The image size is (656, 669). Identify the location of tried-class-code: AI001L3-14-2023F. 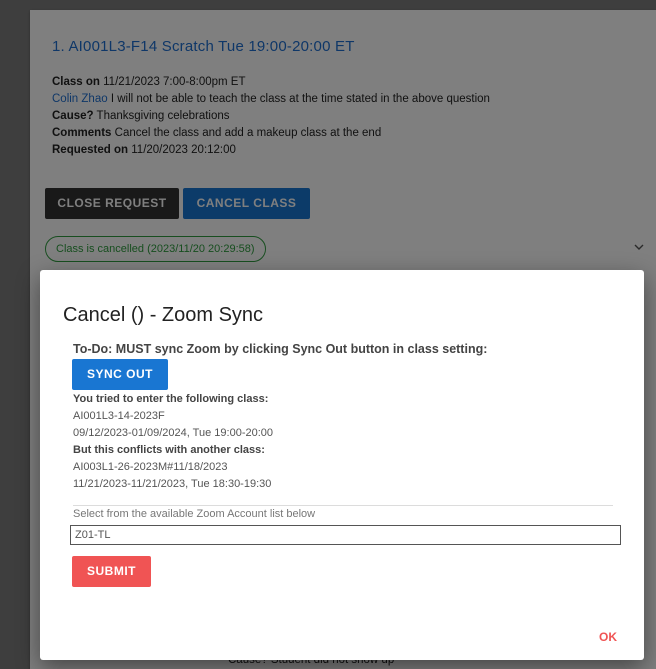
(119, 416).